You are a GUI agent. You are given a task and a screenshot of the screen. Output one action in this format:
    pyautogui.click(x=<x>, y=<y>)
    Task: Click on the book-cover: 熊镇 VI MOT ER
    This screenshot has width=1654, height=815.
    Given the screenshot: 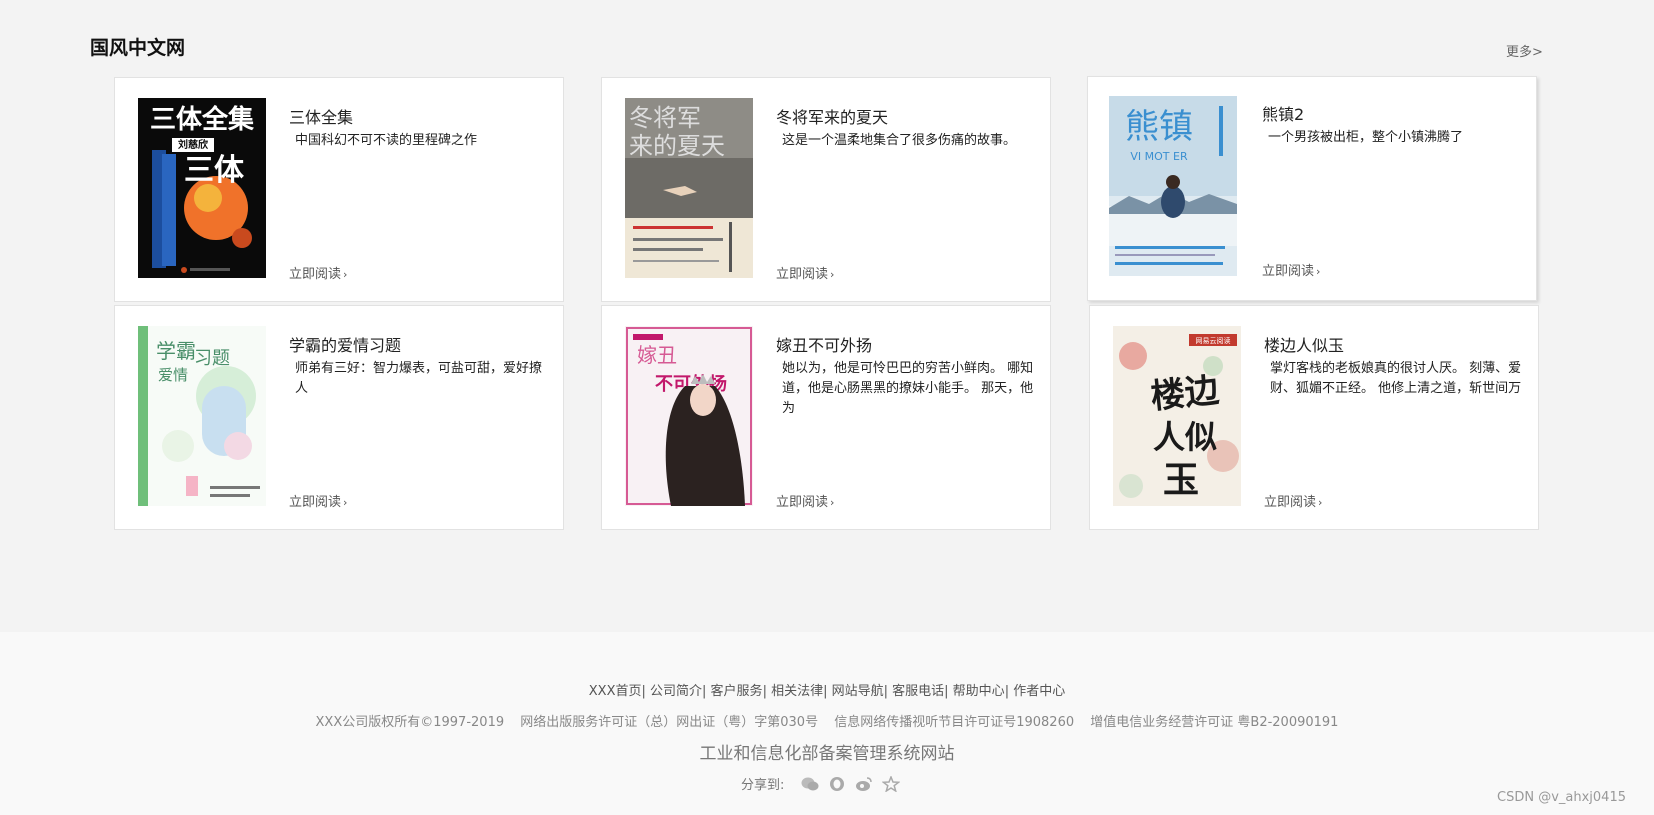 What is the action you would take?
    pyautogui.click(x=1173, y=186)
    